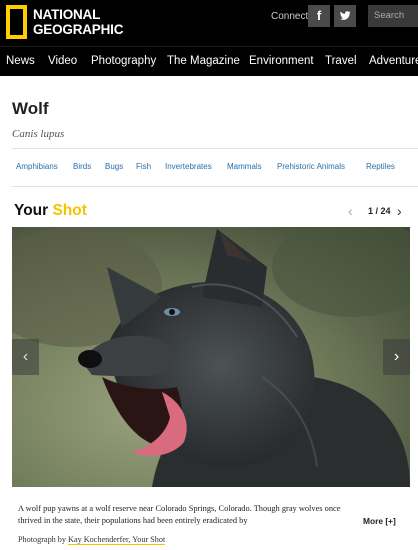 The image size is (418, 550). Describe the element at coordinates (379, 211) in the screenshot. I see `photo-counter: 1 / 24` at that location.